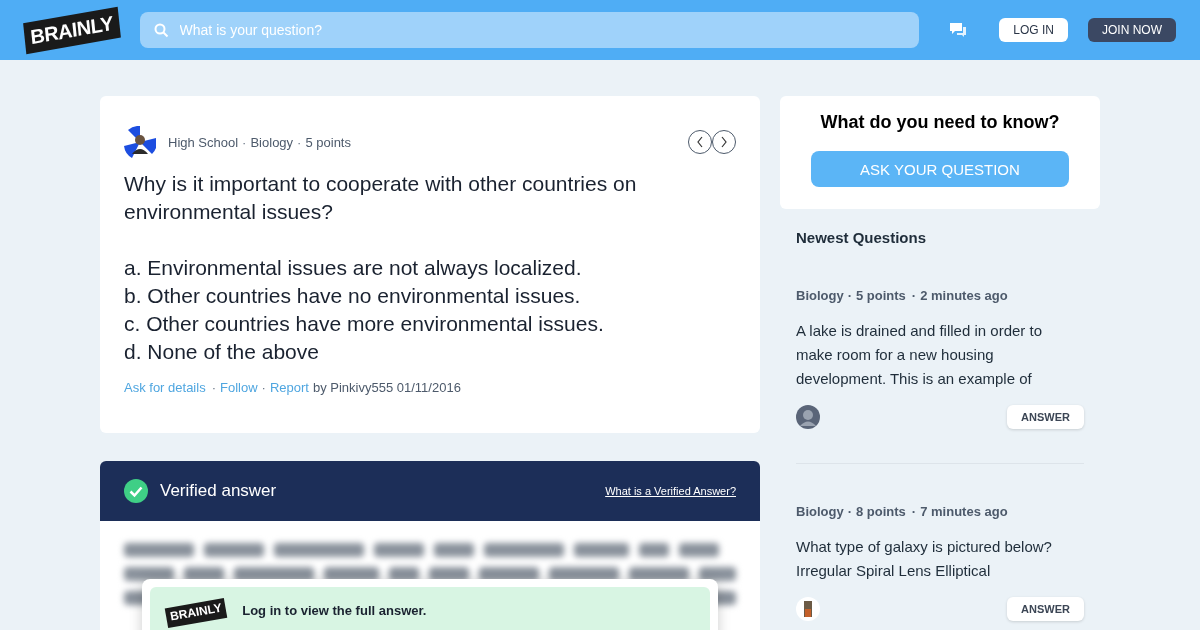 This screenshot has width=1200, height=630. I want to click on chat-icon, so click(958, 30).